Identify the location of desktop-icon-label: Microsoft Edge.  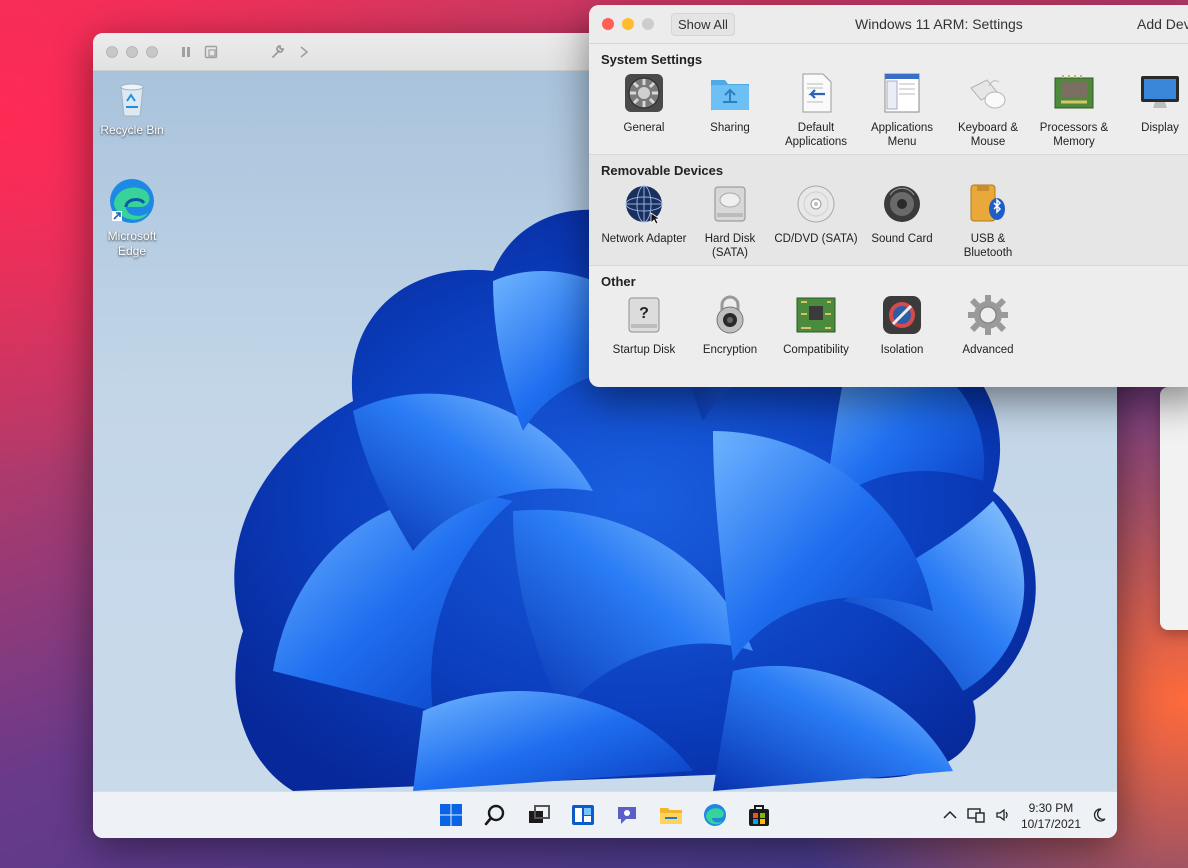
(132, 243).